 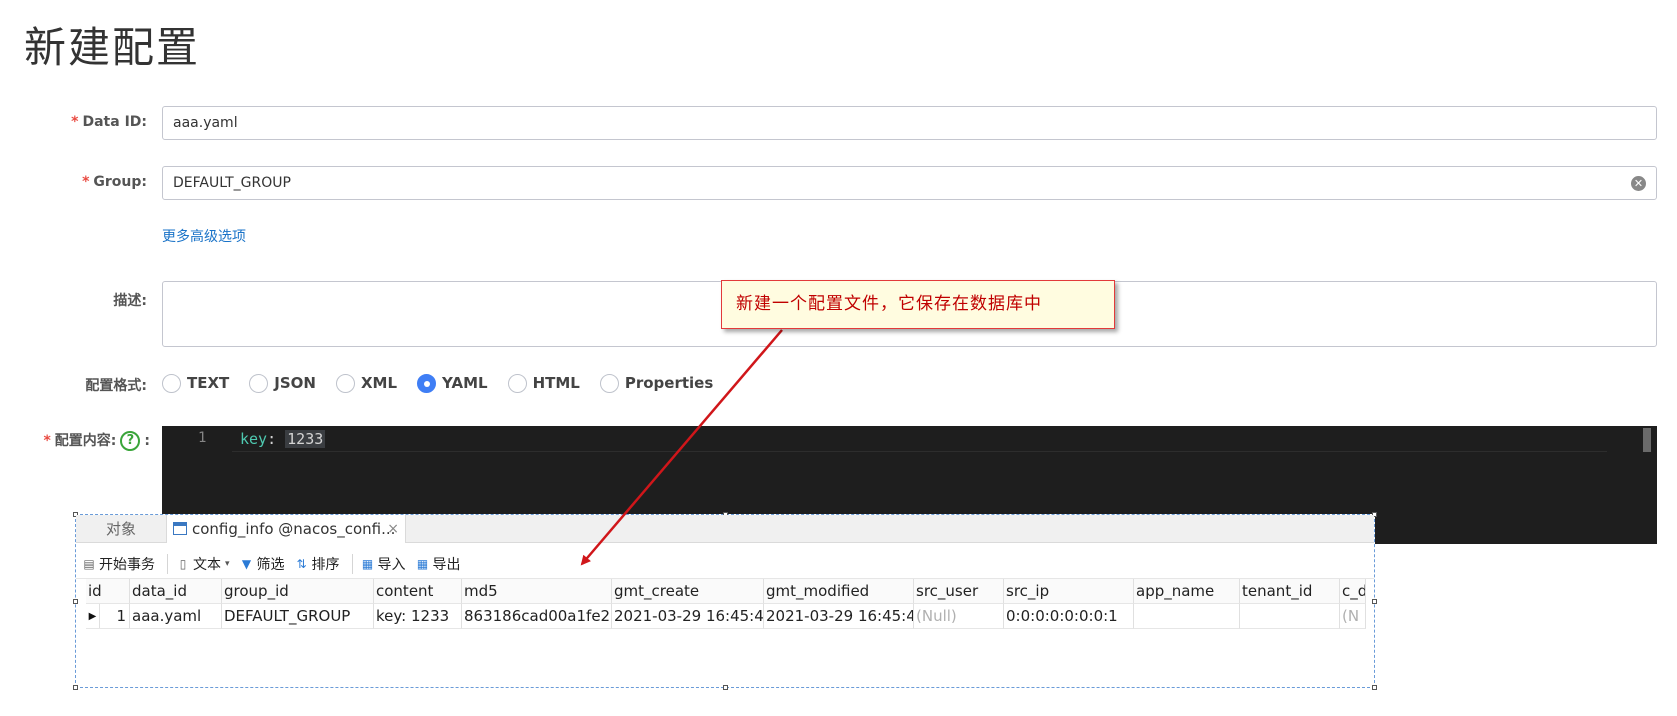 What do you see at coordinates (909, 123) in the screenshot?
I see `data-id-input: aaa.yaml` at bounding box center [909, 123].